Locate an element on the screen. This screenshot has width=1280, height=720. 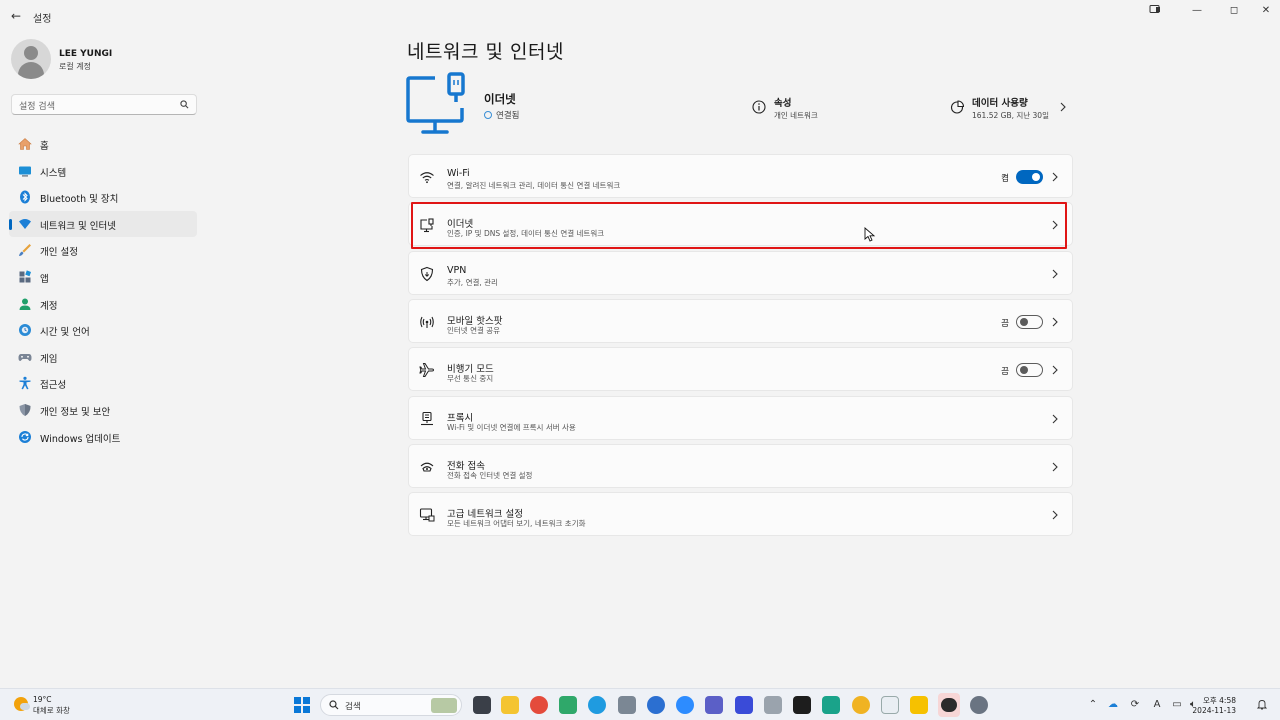
airplane-icon is located at coordinates (427, 370).